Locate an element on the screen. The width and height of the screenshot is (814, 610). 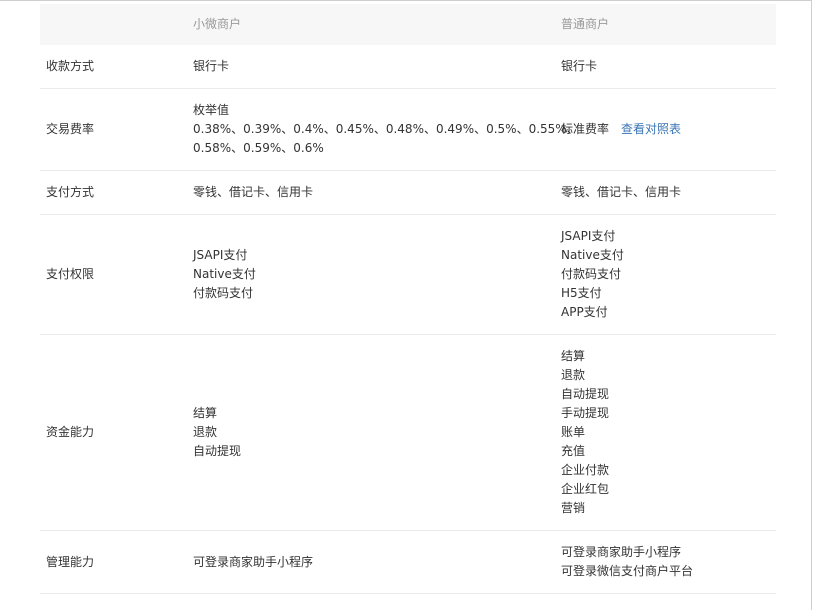
fee-inline: 标准费率 查看对照表 is located at coordinates (668, 129).